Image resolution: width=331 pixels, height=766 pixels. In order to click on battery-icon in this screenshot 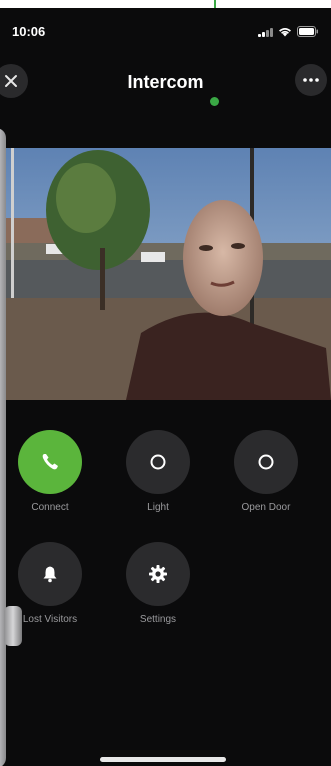, I will do `click(308, 31)`.